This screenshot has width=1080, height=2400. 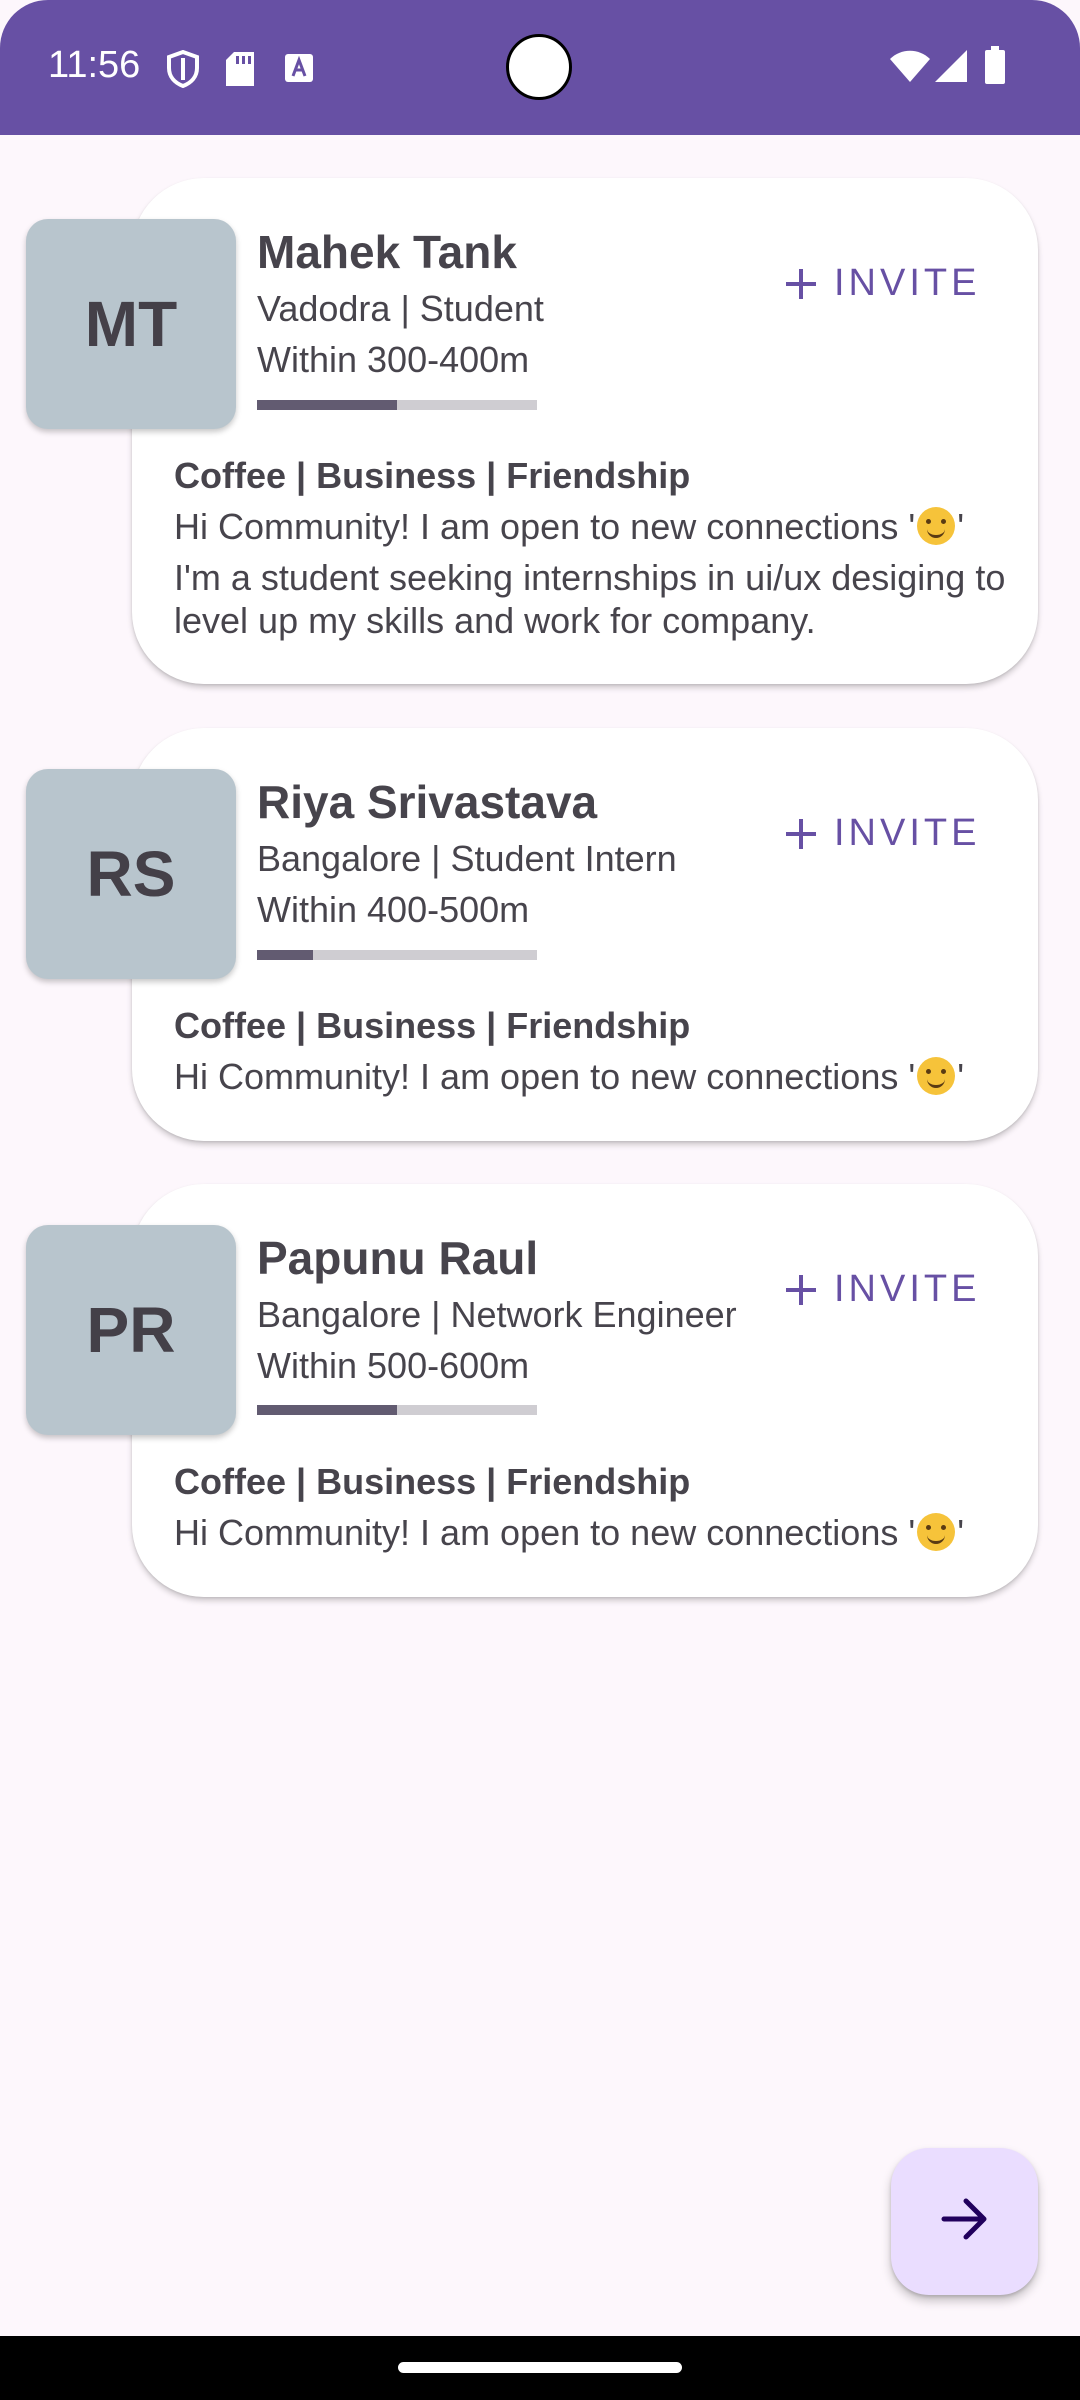 What do you see at coordinates (240, 71) in the screenshot?
I see `sd-card-icon` at bounding box center [240, 71].